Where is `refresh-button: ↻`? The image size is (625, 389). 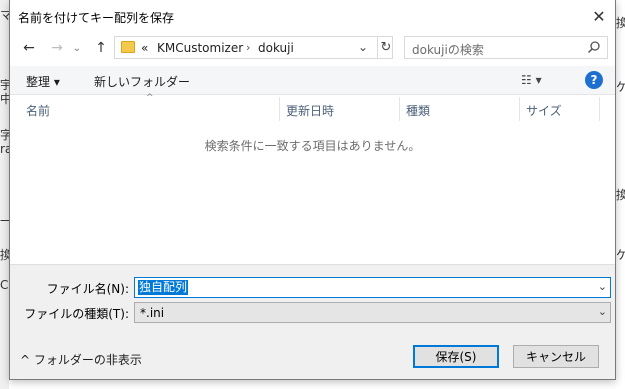
refresh-button: ↻ is located at coordinates (385, 47).